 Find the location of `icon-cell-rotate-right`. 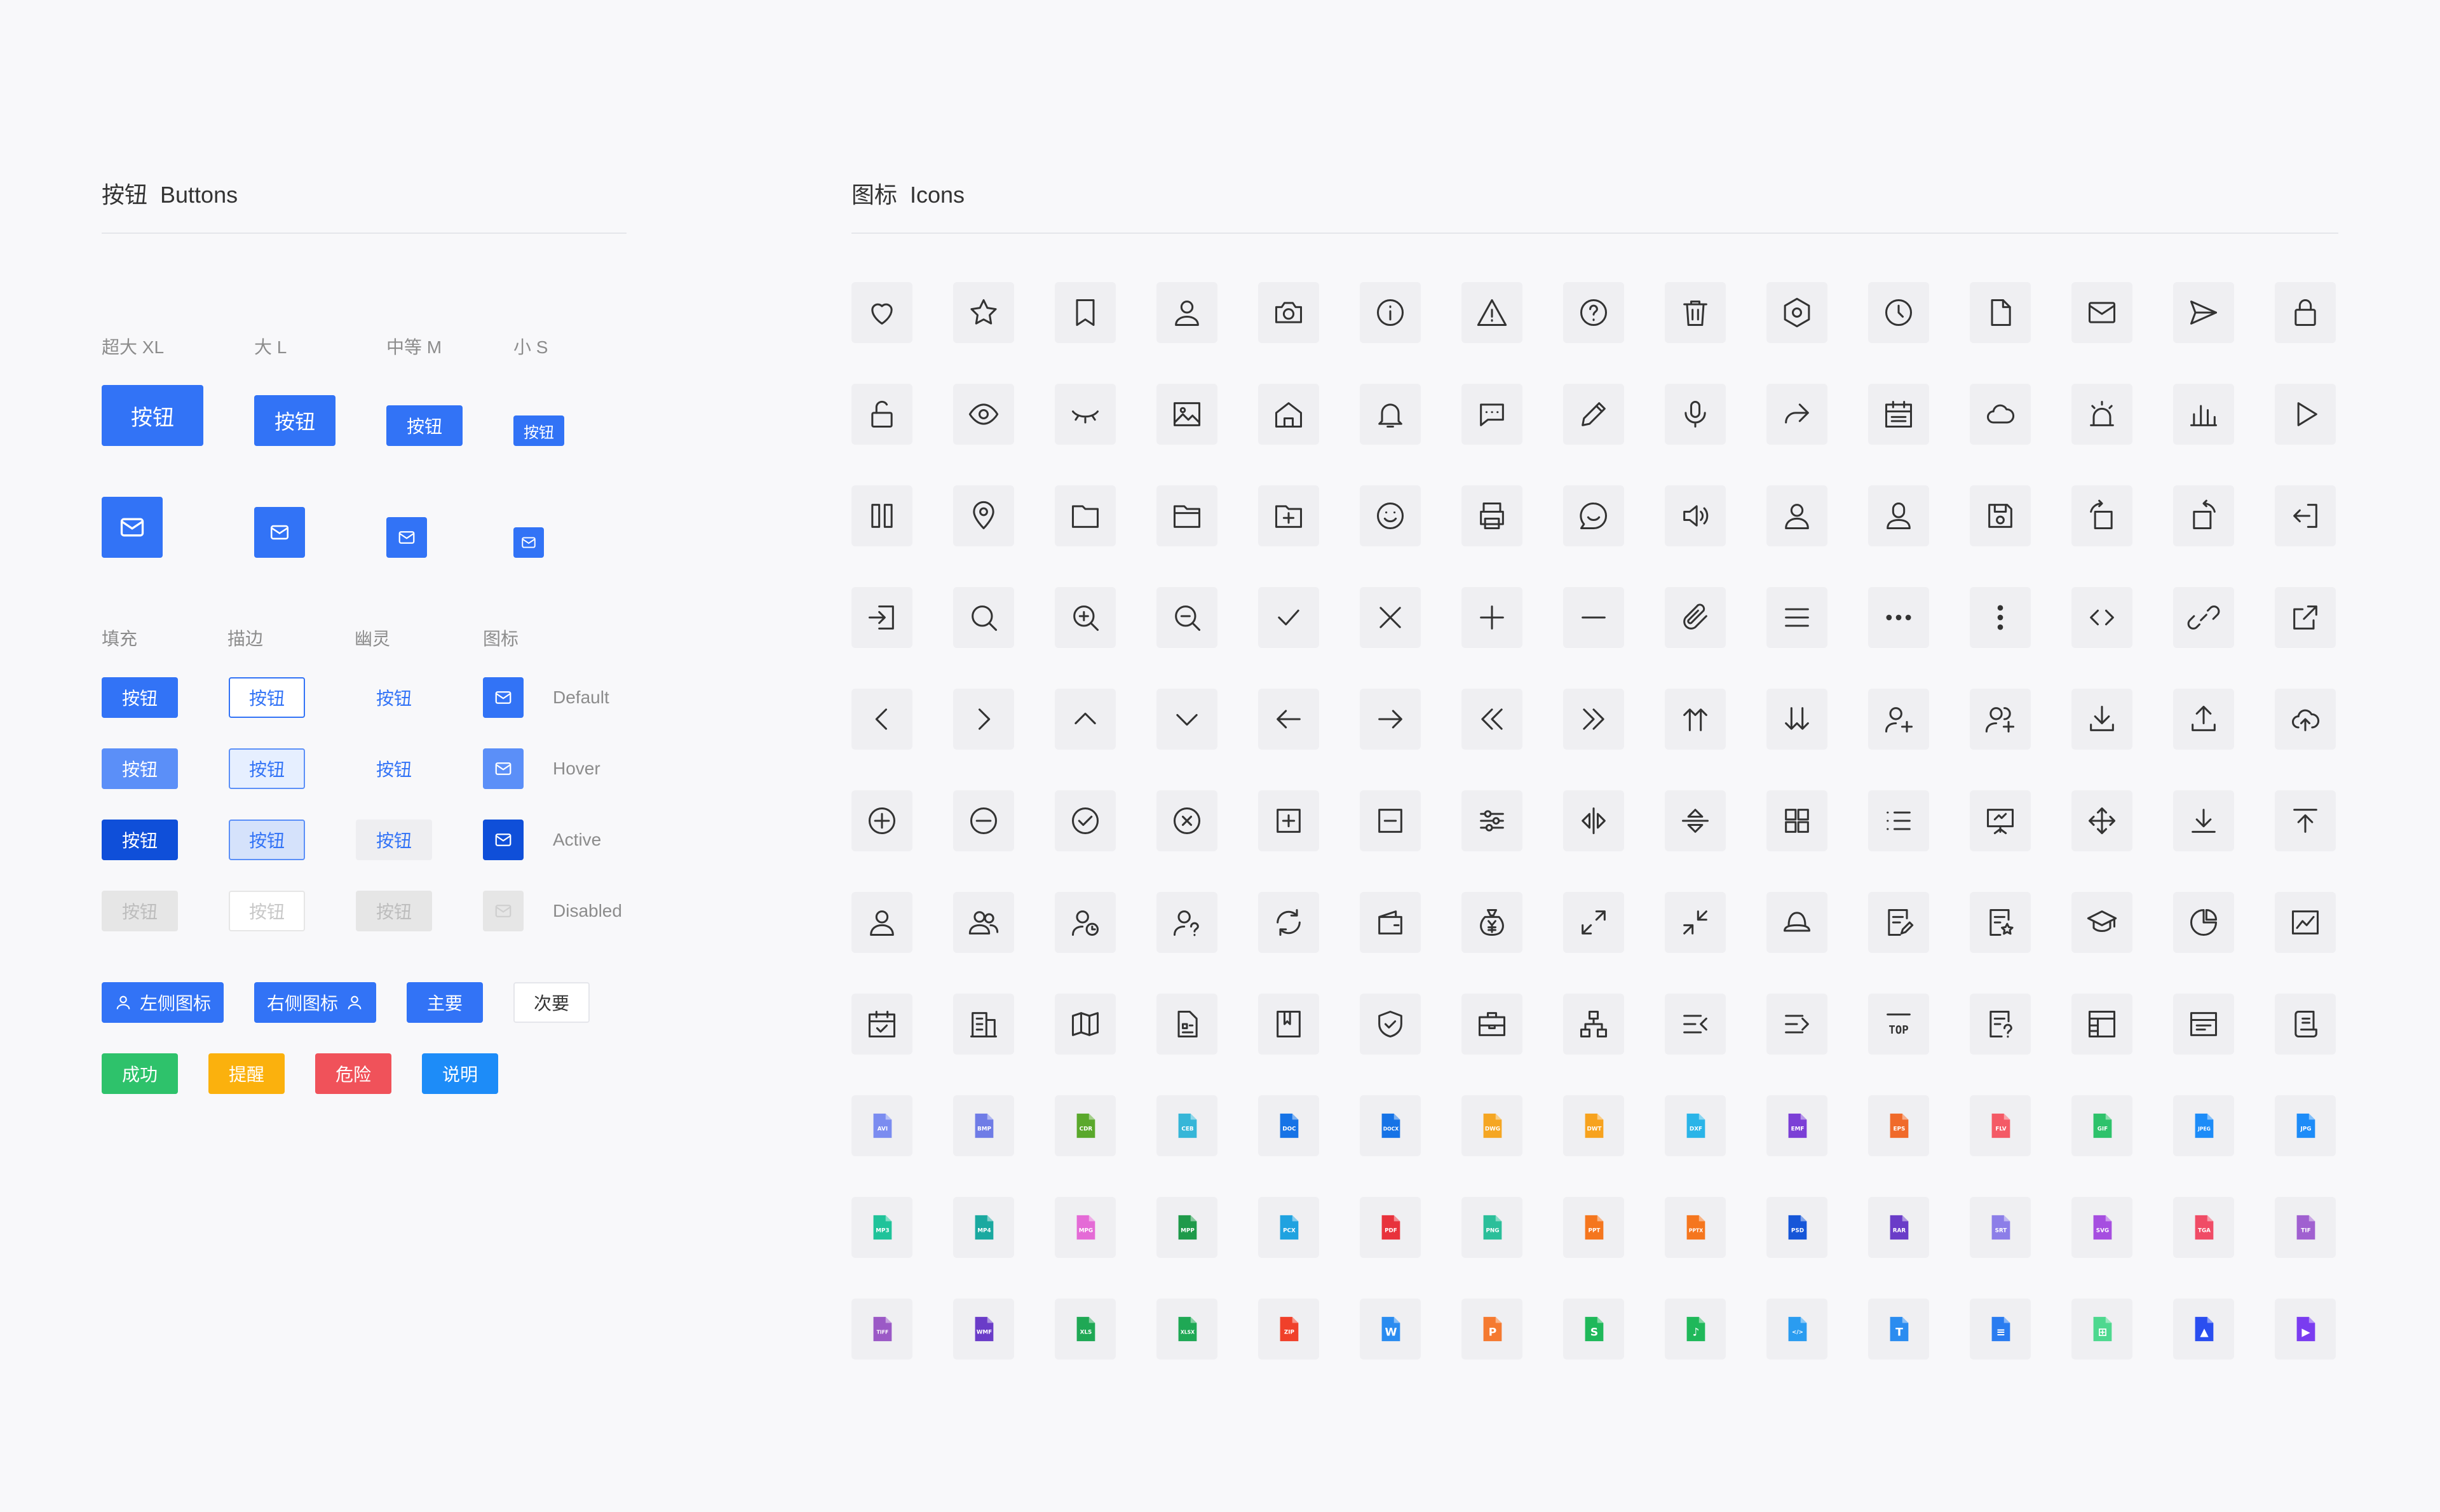

icon-cell-rotate-right is located at coordinates (2203, 515).